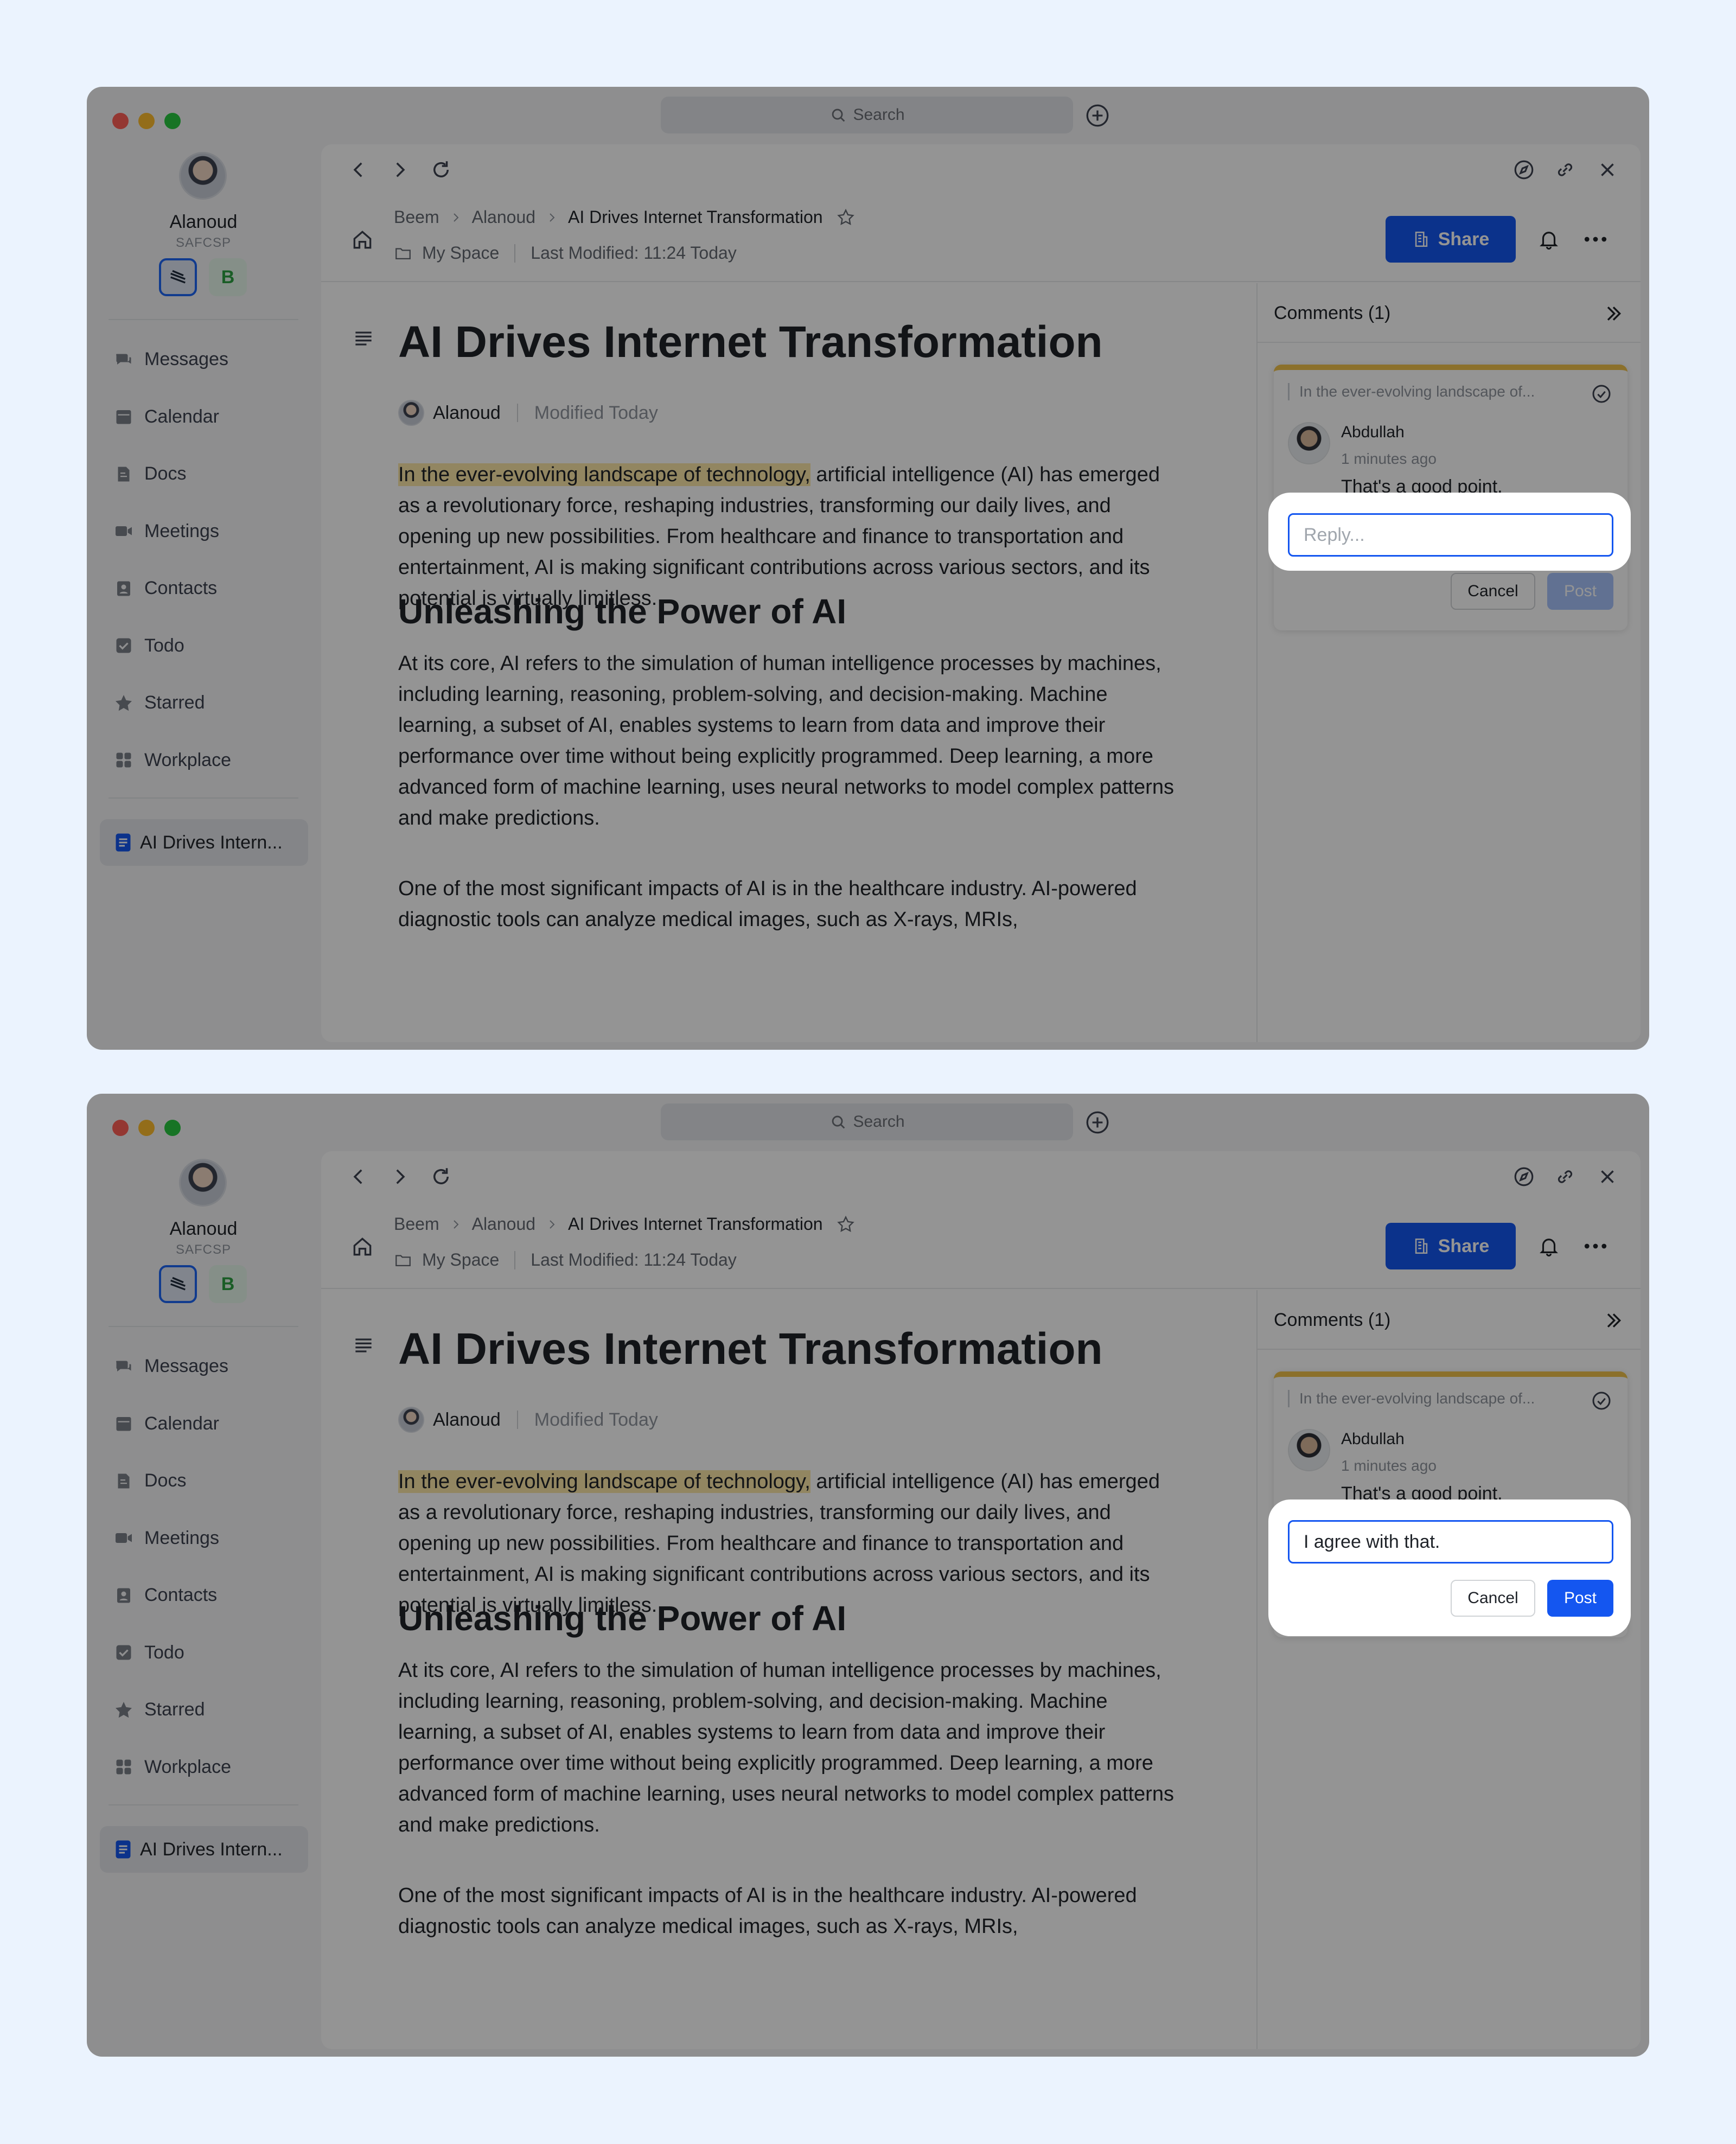 The height and width of the screenshot is (2144, 1736). Describe the element at coordinates (1449, 313) in the screenshot. I see `comments-header: Comments (1)` at that location.